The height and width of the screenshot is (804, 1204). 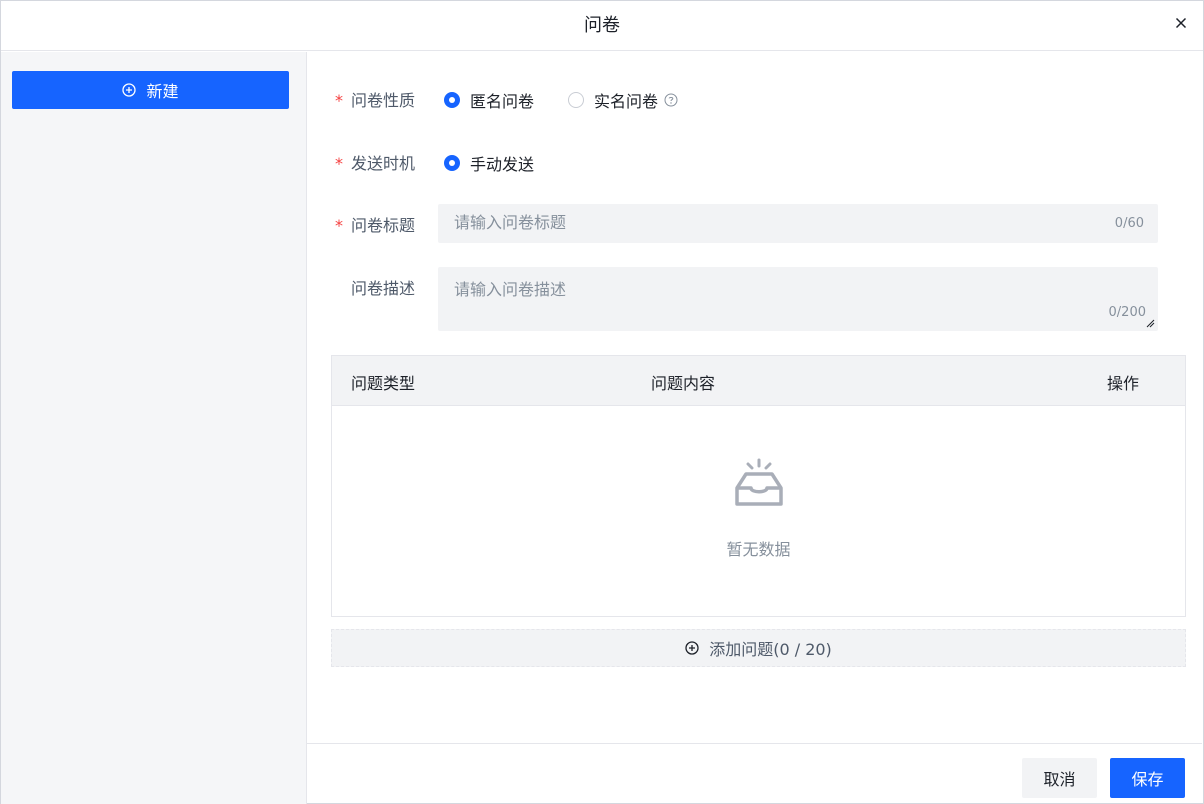 What do you see at coordinates (1059, 778) in the screenshot?
I see `cancel-button: 取消` at bounding box center [1059, 778].